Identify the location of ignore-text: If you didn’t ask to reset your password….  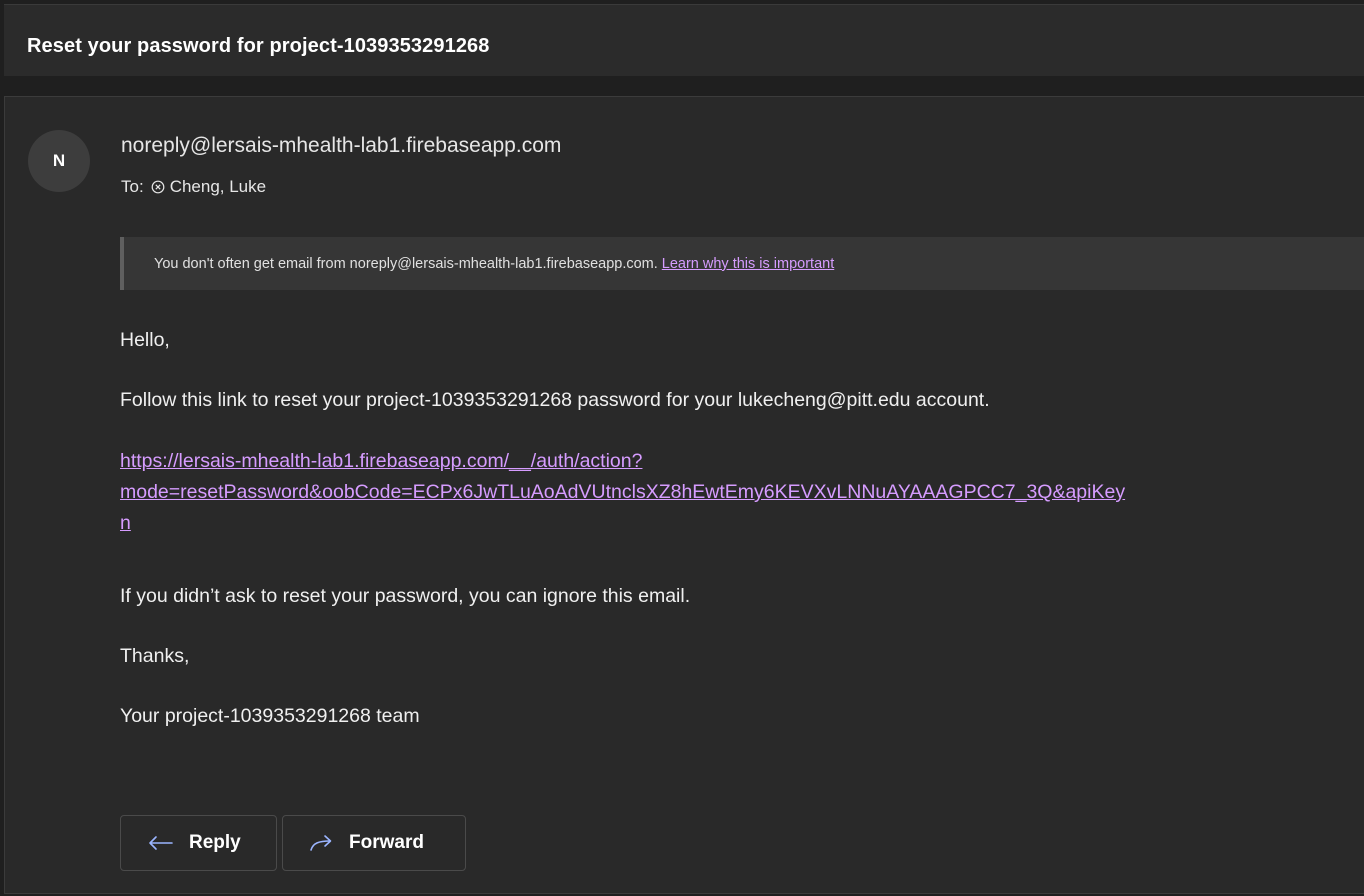
(405, 596).